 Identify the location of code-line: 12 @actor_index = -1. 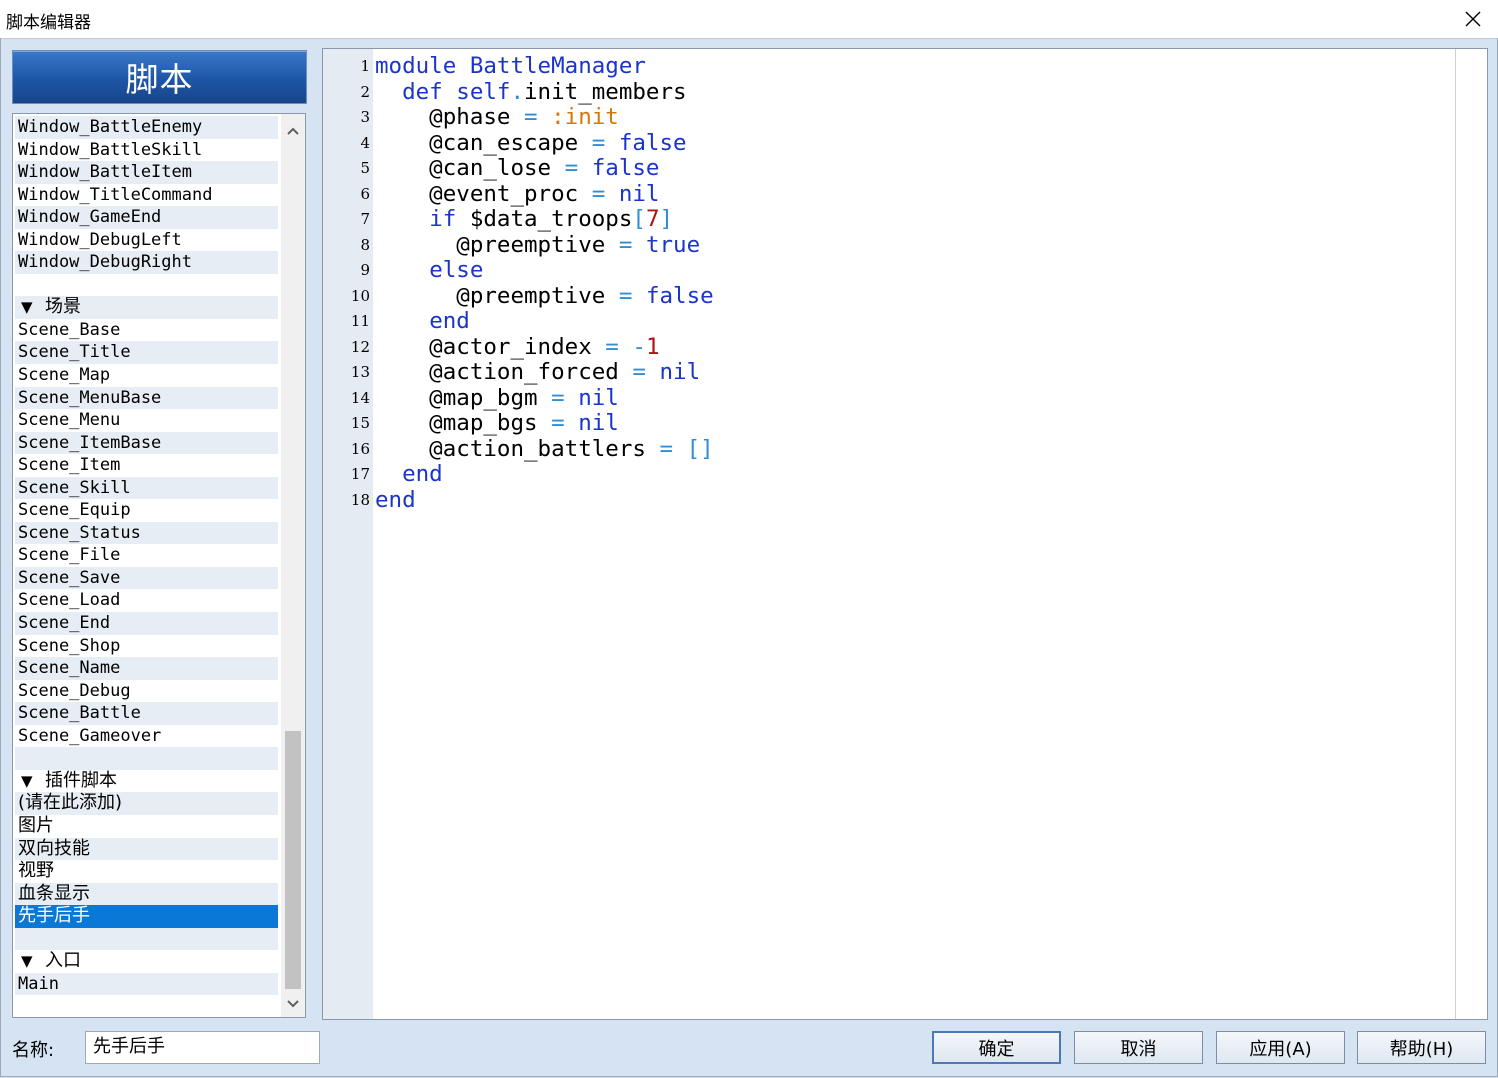
(888, 347).